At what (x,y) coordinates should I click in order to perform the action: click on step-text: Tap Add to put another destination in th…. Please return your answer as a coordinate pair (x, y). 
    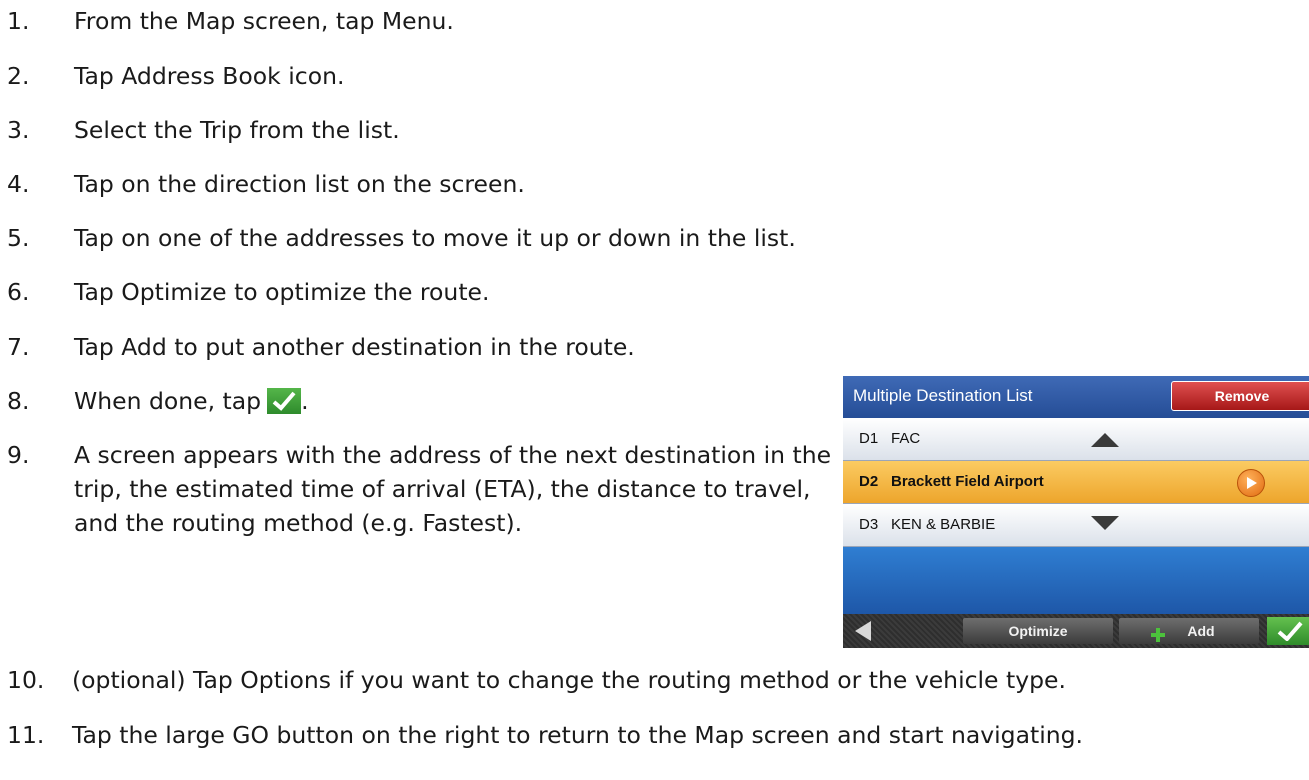
    Looking at the image, I should click on (354, 347).